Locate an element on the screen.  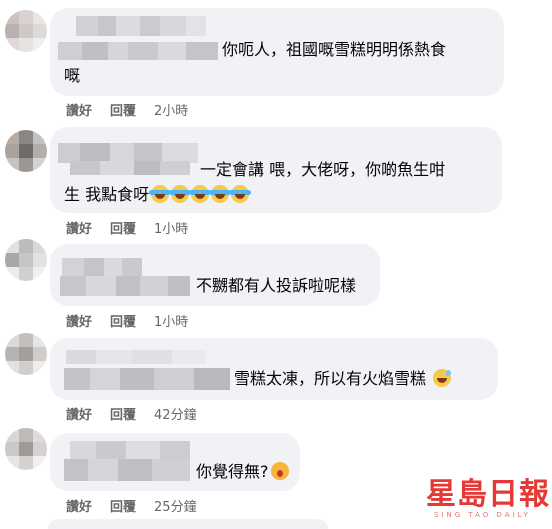
timestamp: 2小時 is located at coordinates (171, 109).